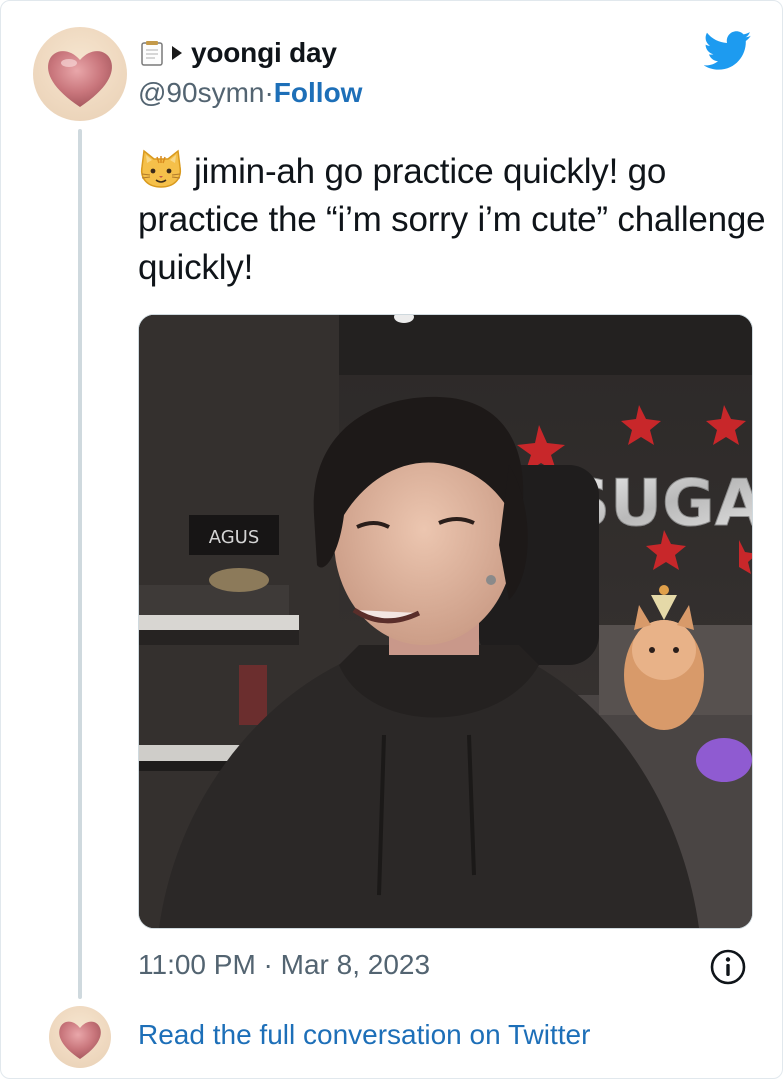 The width and height of the screenshot is (783, 1079). I want to click on user-handle: @90symn, so click(201, 93).